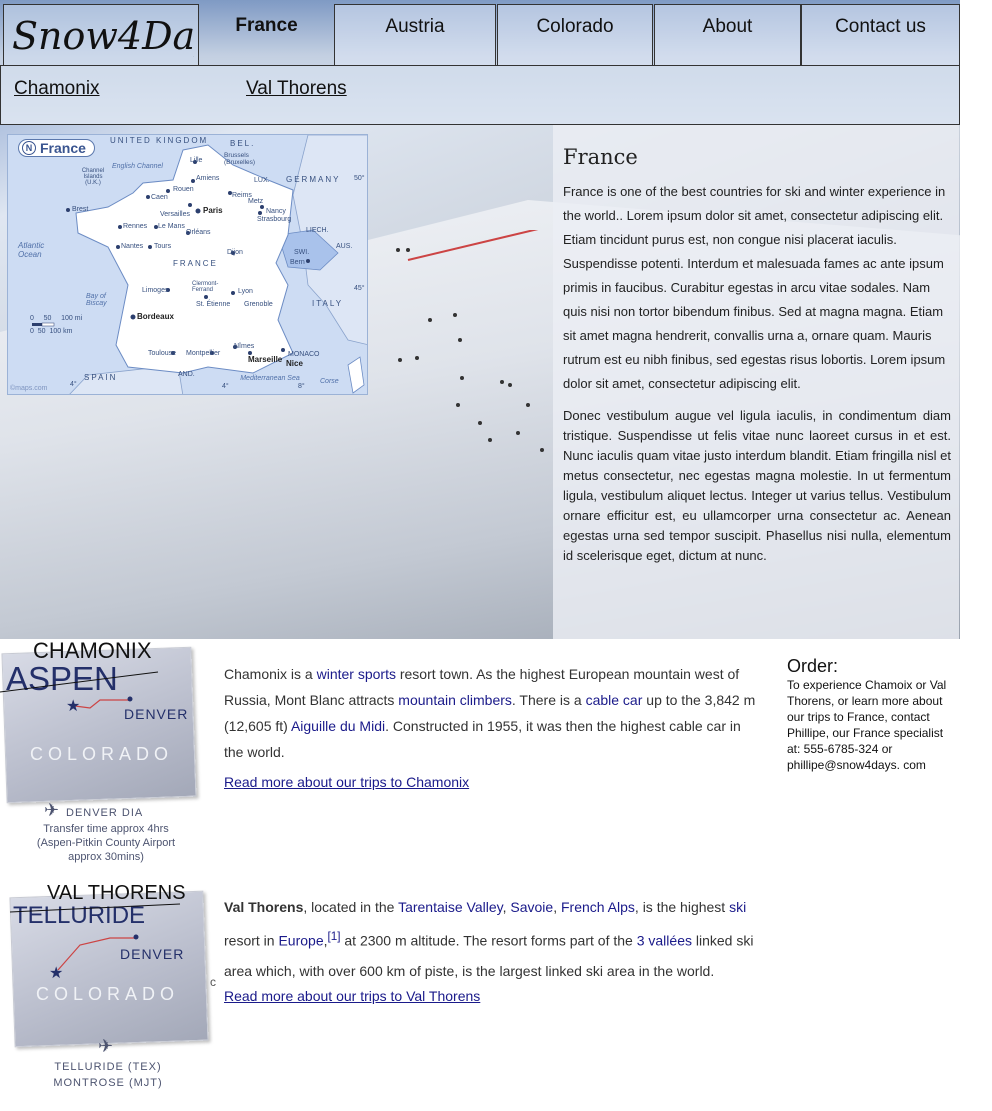 This screenshot has width=992, height=1111. What do you see at coordinates (240, 159) in the screenshot?
I see `map-label-brussels: Brussels (Bruxelles)` at bounding box center [240, 159].